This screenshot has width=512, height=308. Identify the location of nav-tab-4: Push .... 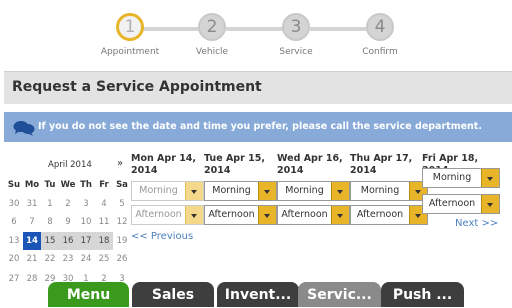
(422, 294).